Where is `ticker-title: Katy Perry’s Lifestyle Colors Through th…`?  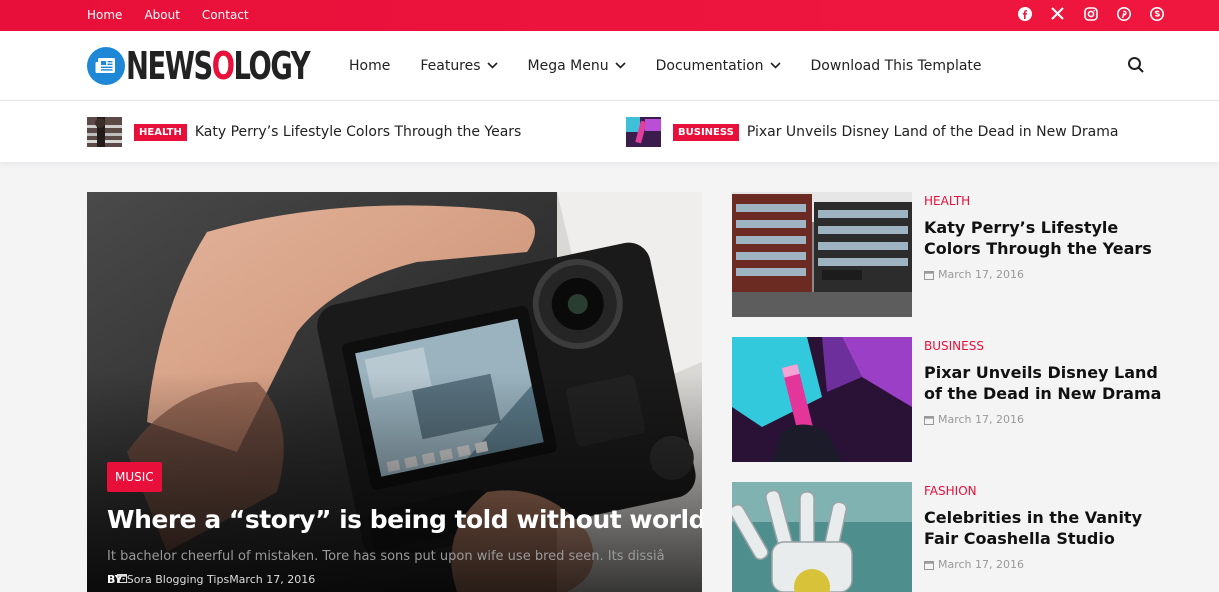
ticker-title: Katy Perry’s Lifestyle Colors Through th… is located at coordinates (358, 132).